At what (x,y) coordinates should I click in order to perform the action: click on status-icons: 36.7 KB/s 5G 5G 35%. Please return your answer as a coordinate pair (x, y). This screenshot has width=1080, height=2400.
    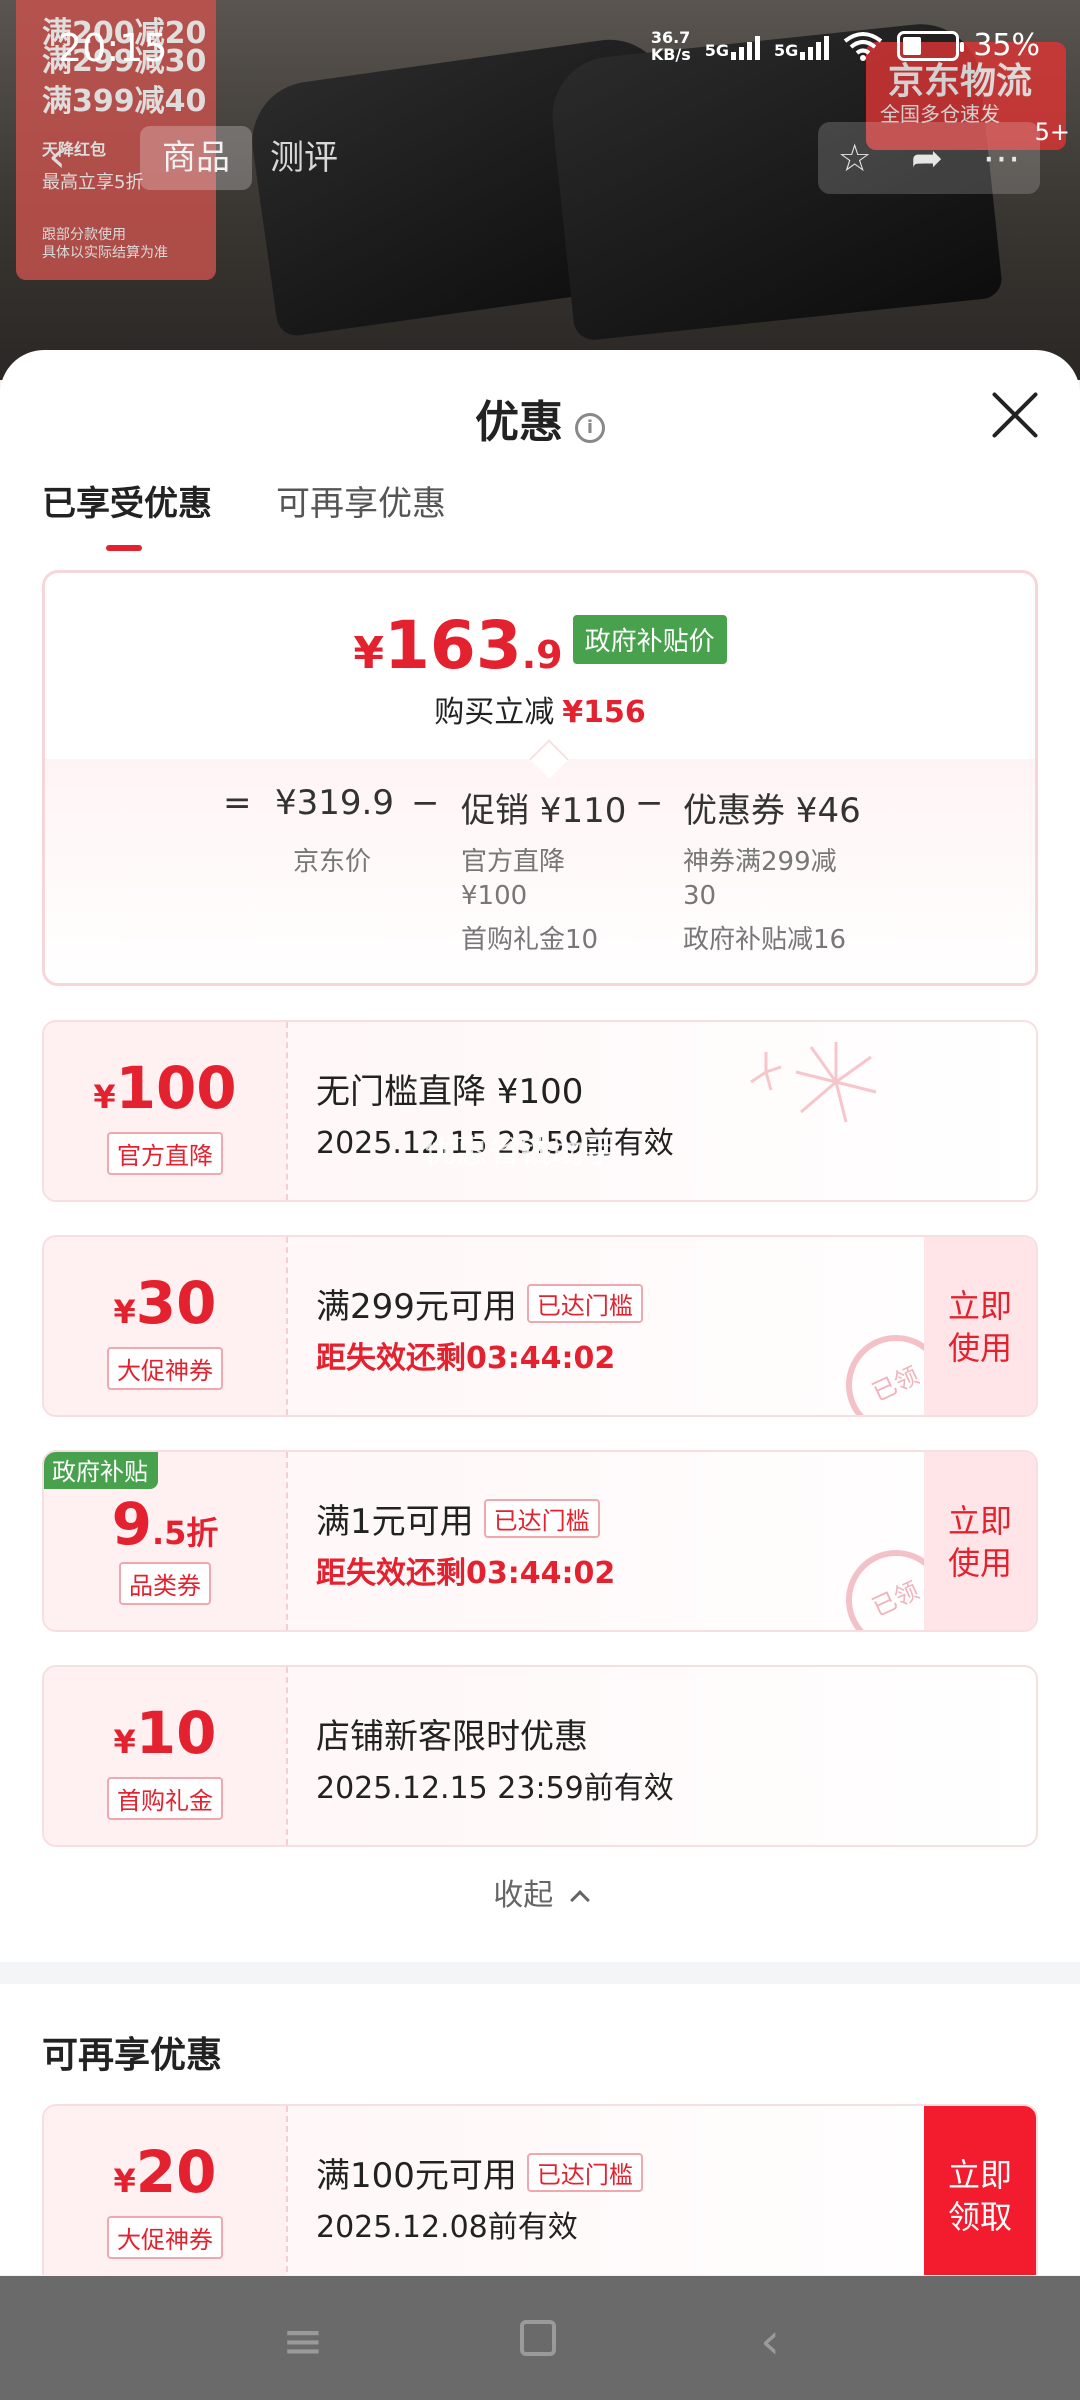
    Looking at the image, I should click on (845, 45).